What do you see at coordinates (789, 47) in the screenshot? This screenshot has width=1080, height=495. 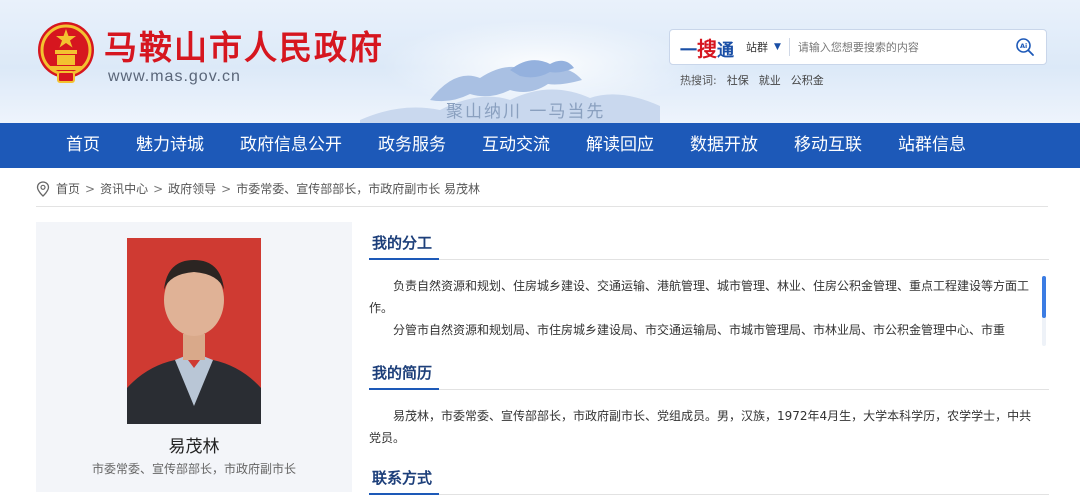 I see `search-divider` at bounding box center [789, 47].